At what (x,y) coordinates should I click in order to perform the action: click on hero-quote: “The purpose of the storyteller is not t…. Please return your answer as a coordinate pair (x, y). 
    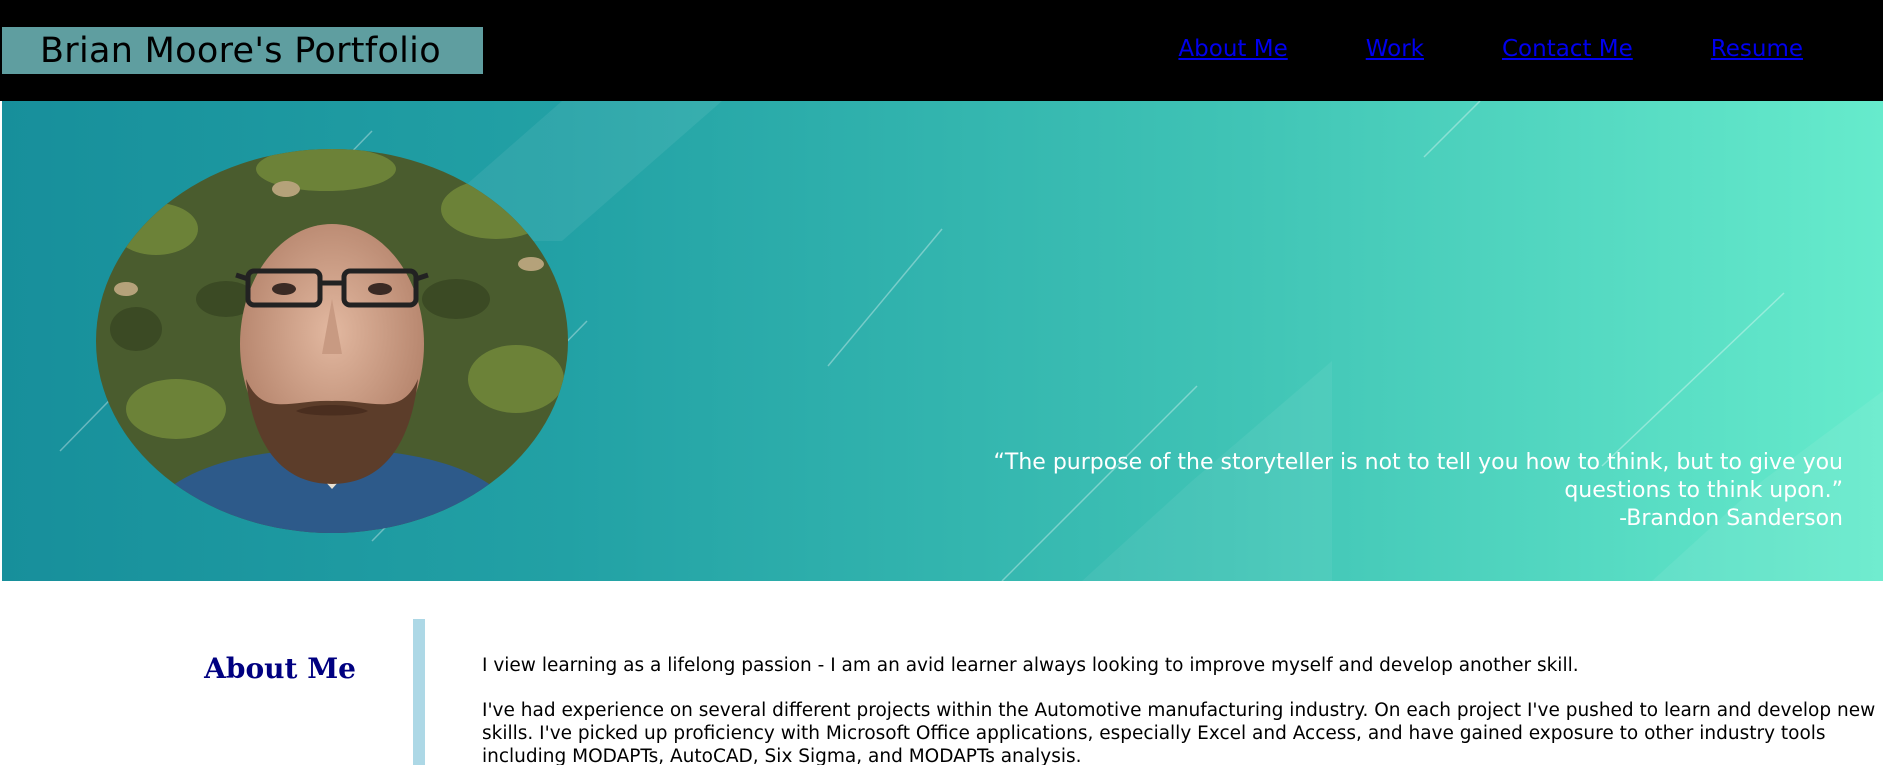
    Looking at the image, I should click on (1363, 491).